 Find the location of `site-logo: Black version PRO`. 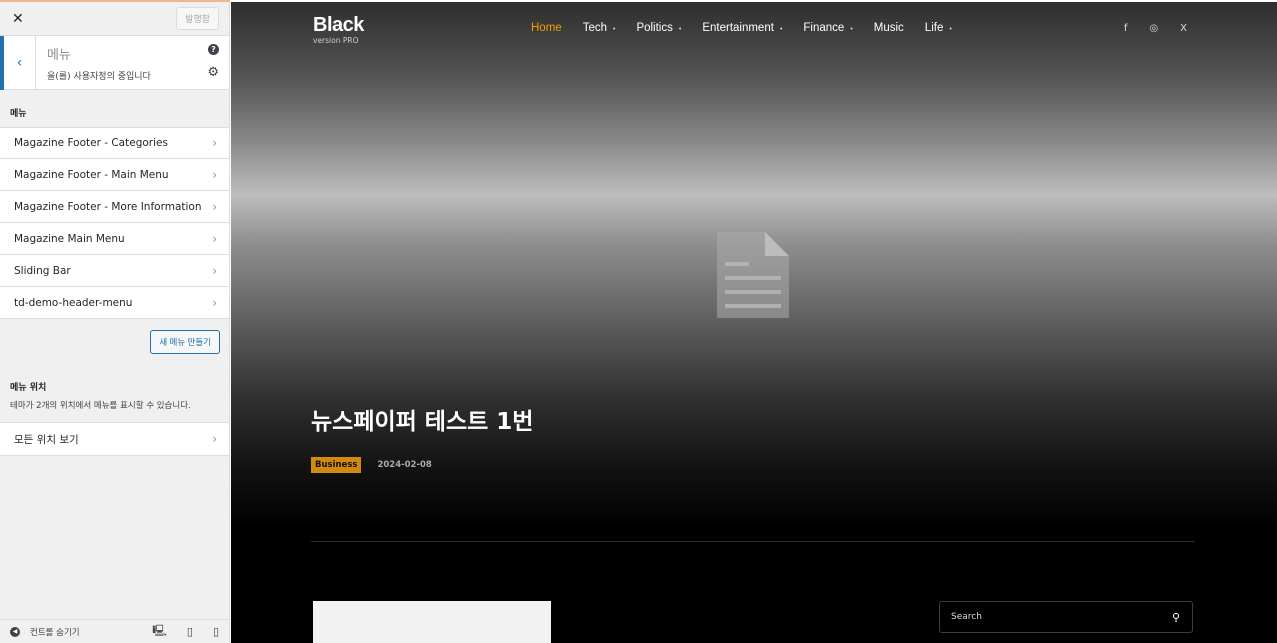

site-logo: Black version PRO is located at coordinates (338, 29).